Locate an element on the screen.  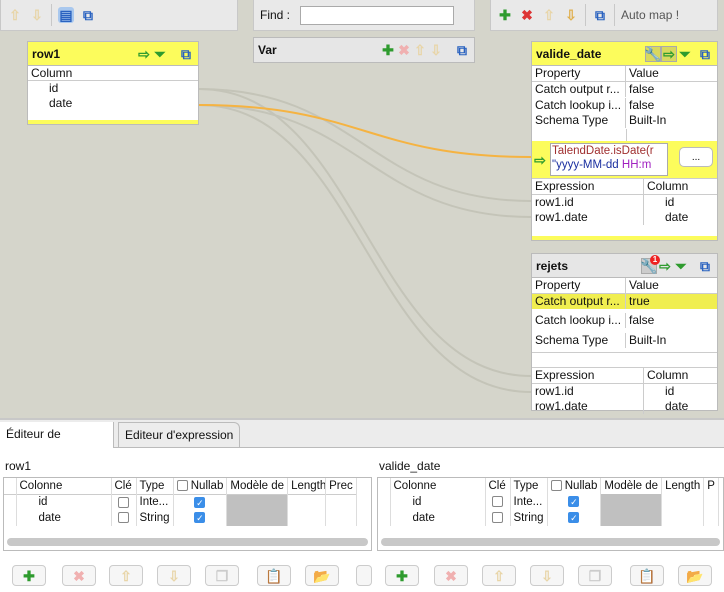
column-id: id is located at coordinates (113, 88).